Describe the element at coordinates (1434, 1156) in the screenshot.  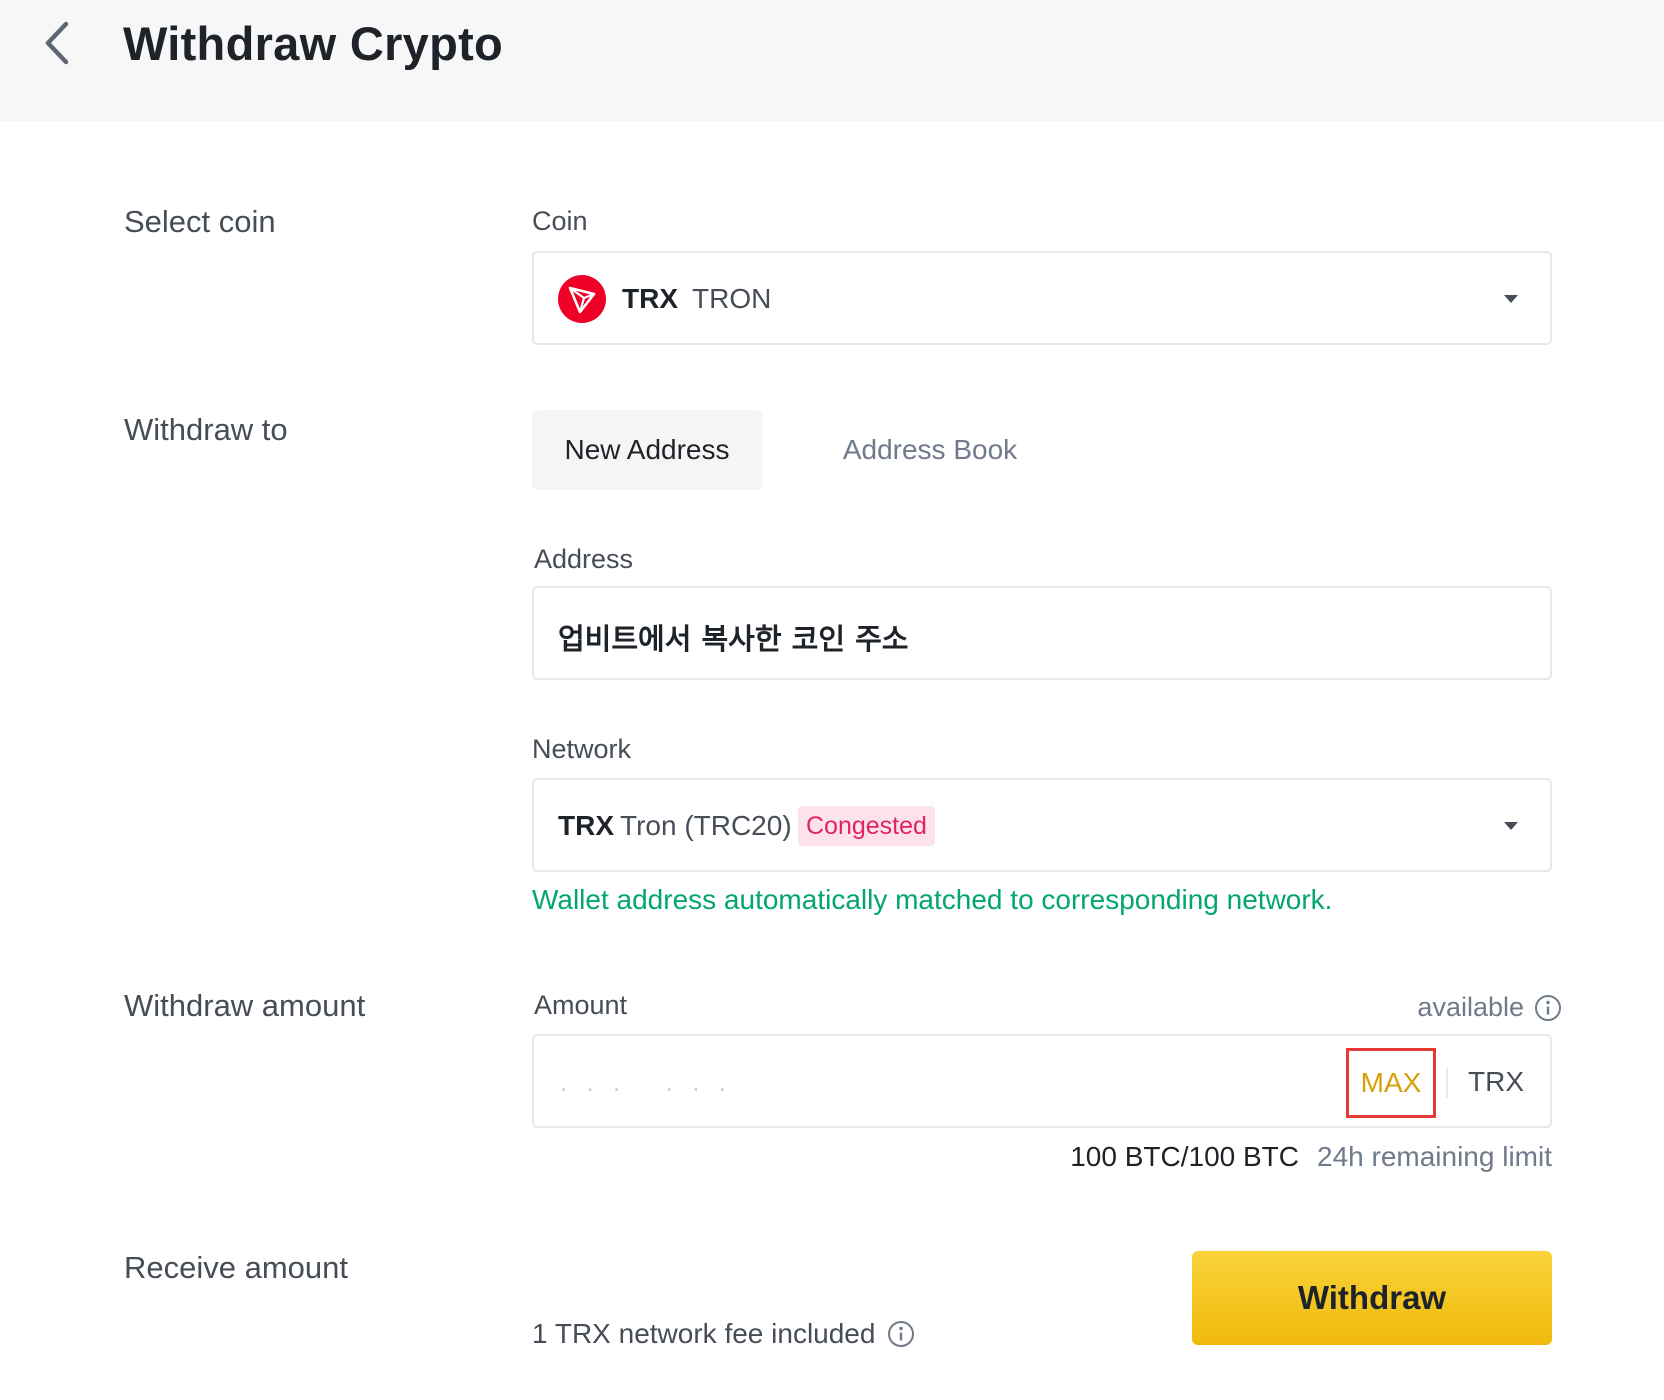
I see `limit-label: 24h remaining limit` at that location.